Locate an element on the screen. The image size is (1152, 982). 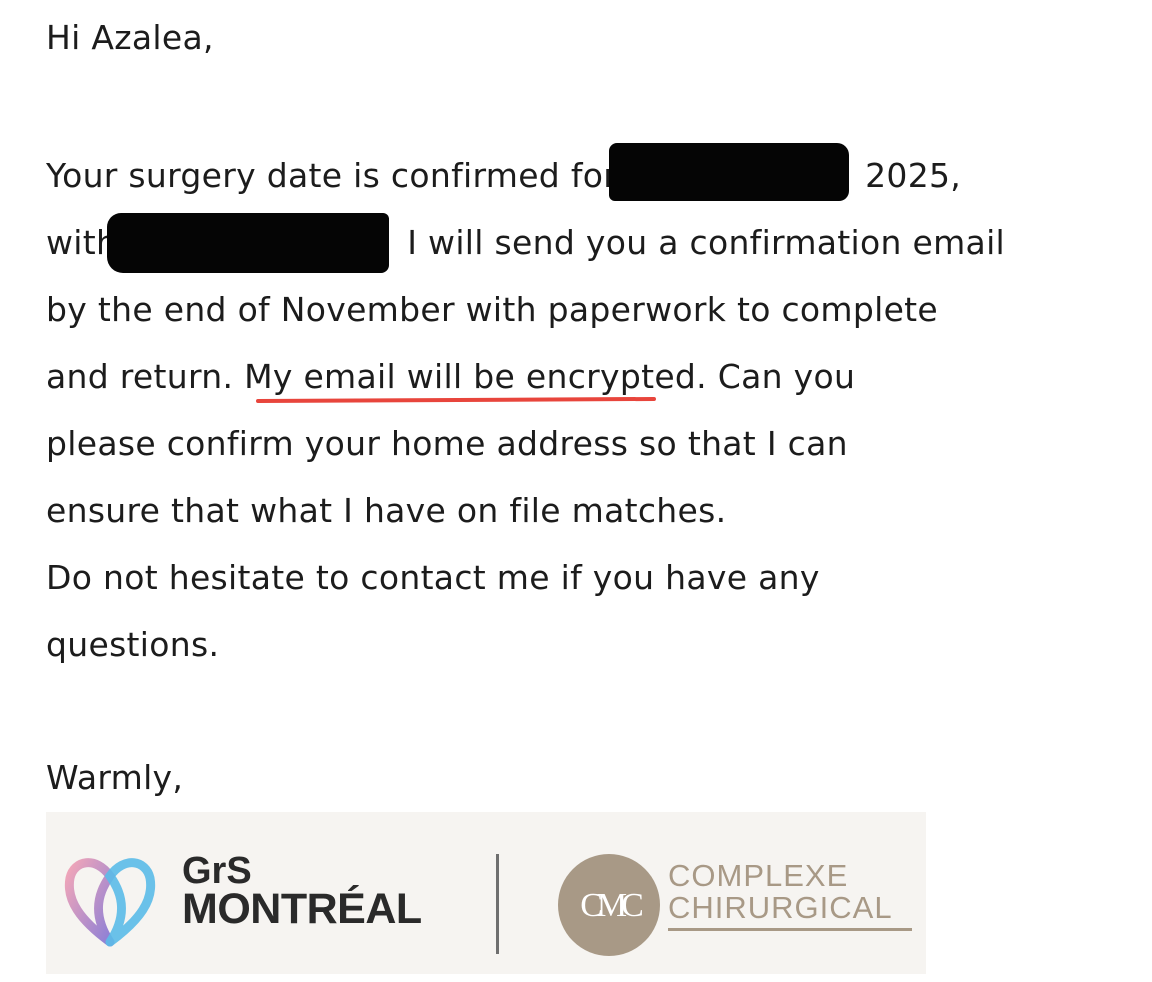
logo-complexe-text: COMPLEXE is located at coordinates (758, 875).